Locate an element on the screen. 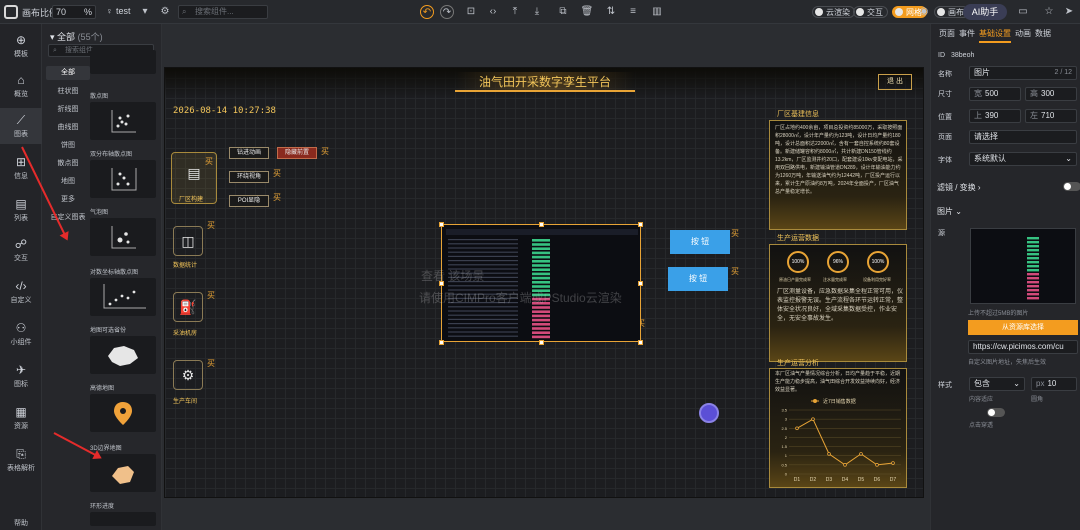 Image resolution: width=1080 pixels, height=530 pixels. nav-list: ▤ 列表 is located at coordinates (21, 210).